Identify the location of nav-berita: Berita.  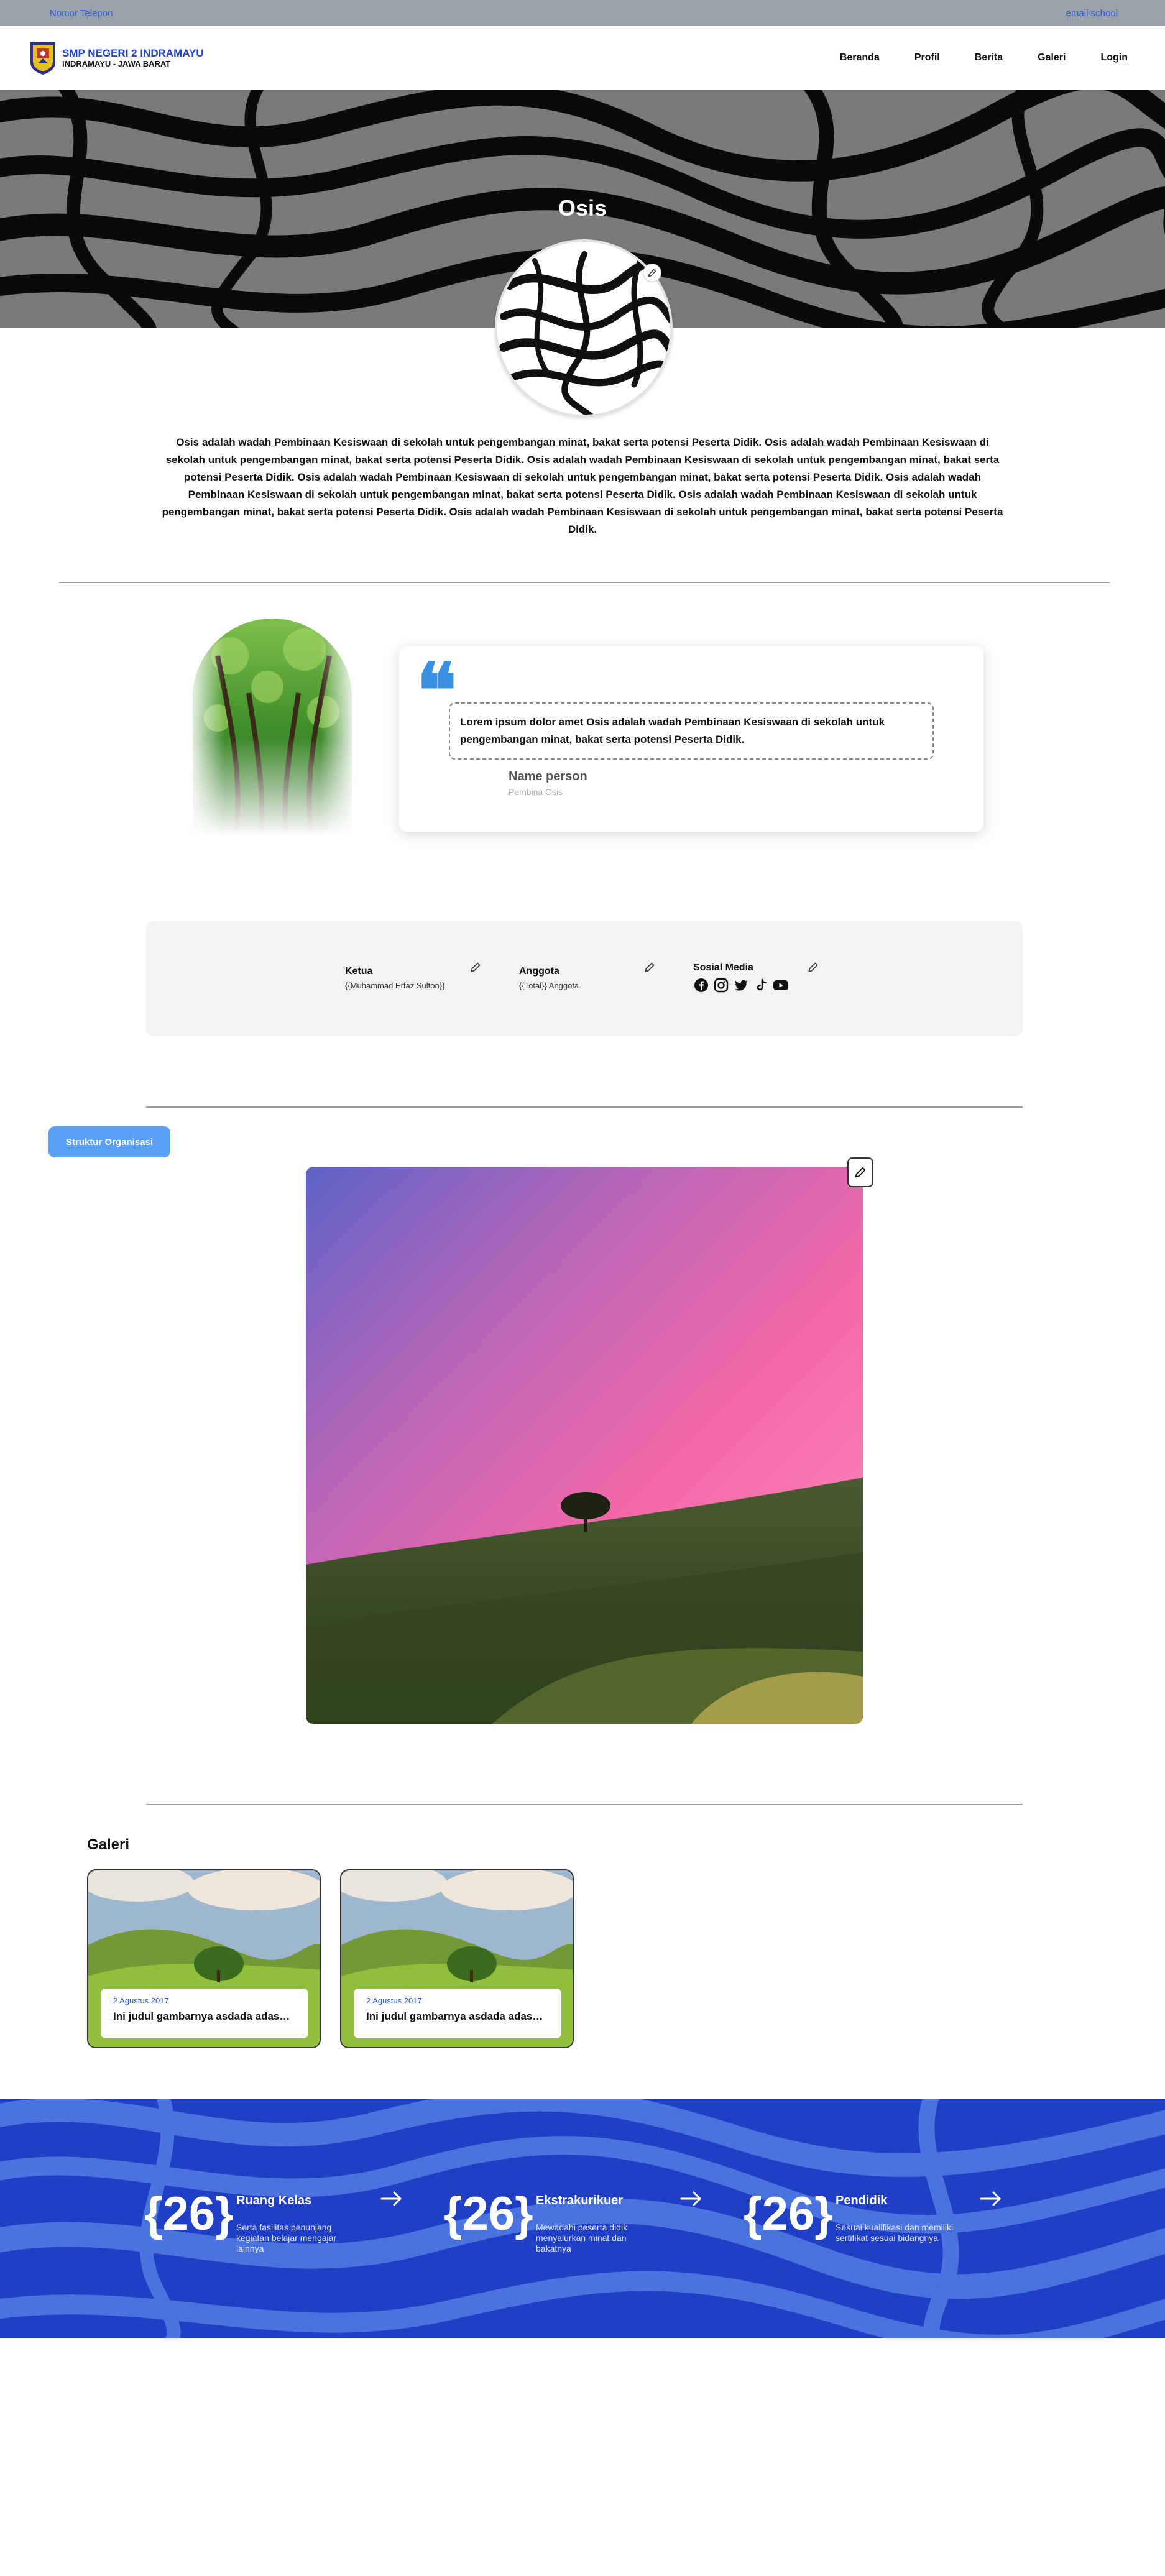
(989, 57).